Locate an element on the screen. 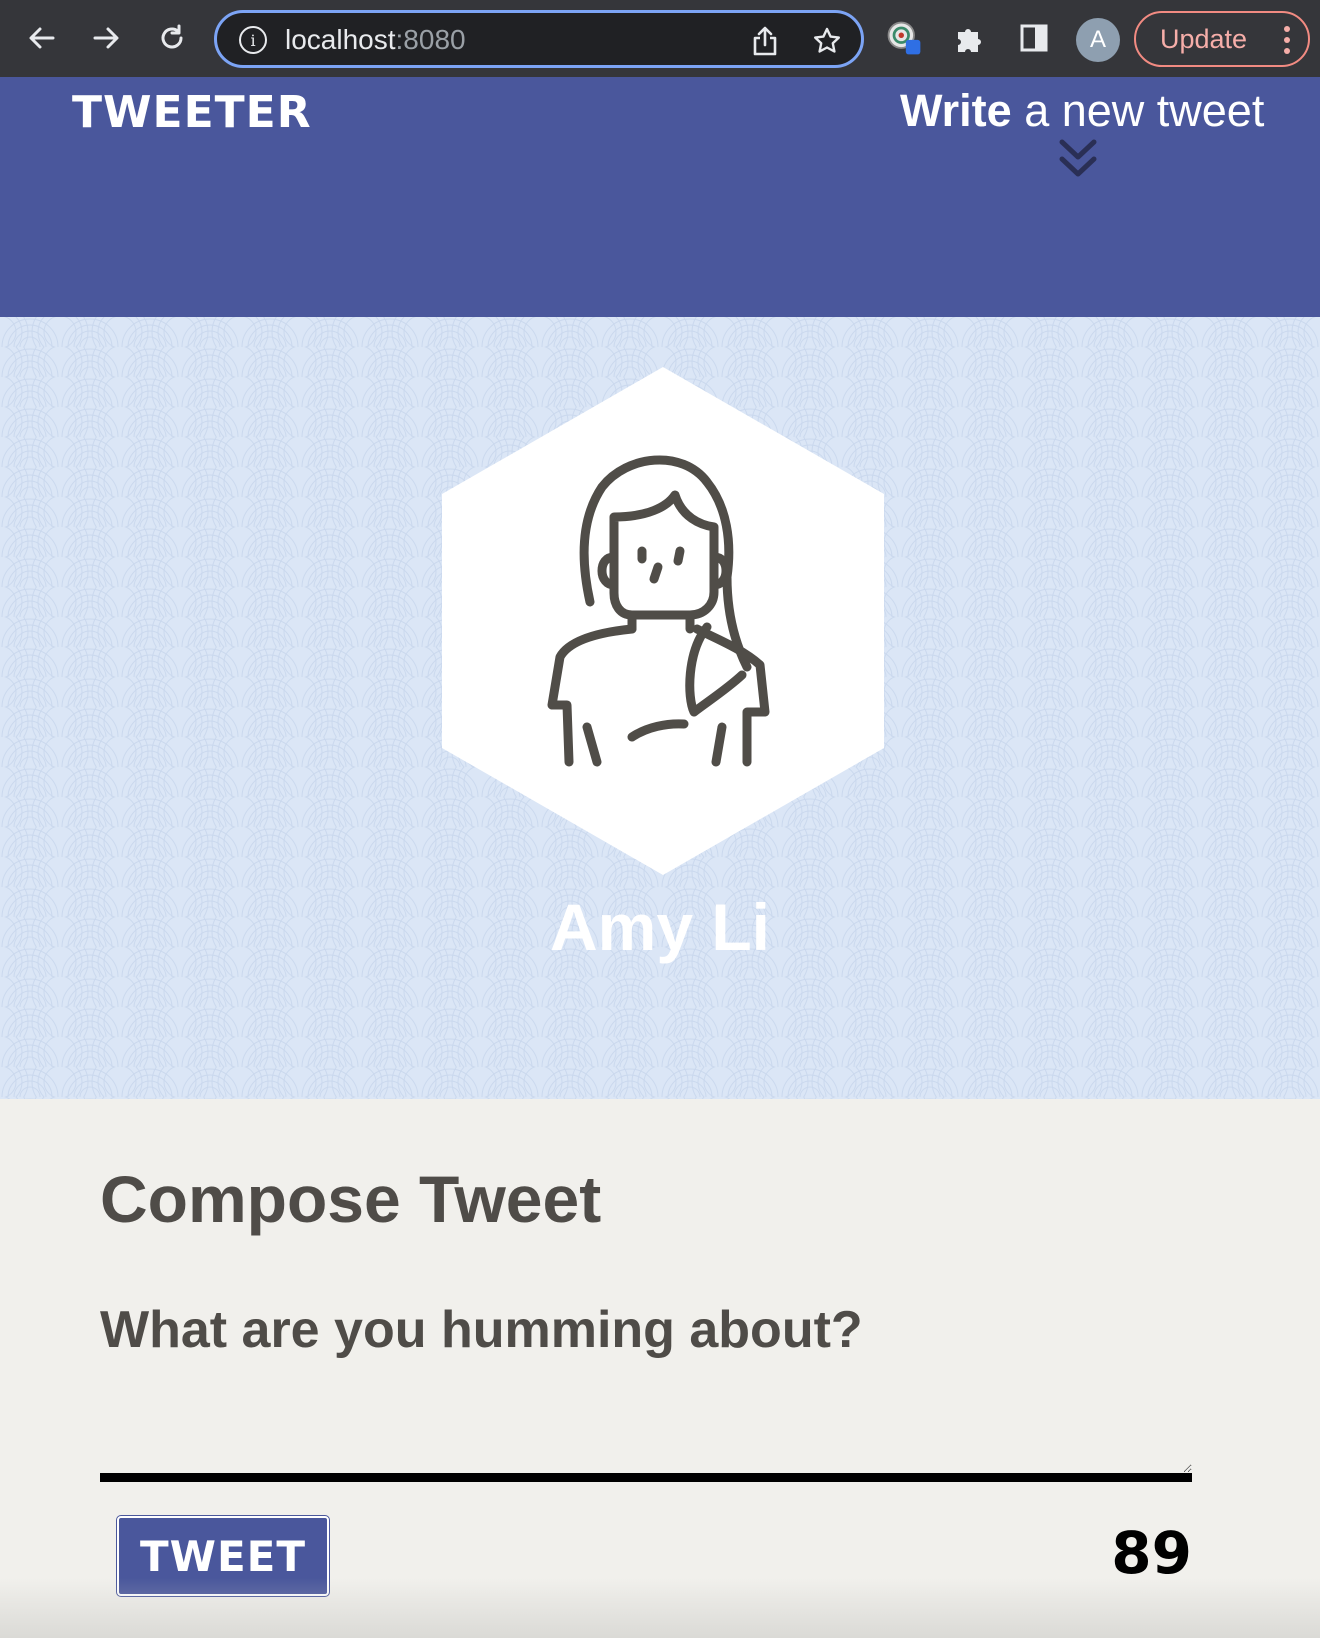 The width and height of the screenshot is (1320, 1638). site-info-icon: i is located at coordinates (253, 40).